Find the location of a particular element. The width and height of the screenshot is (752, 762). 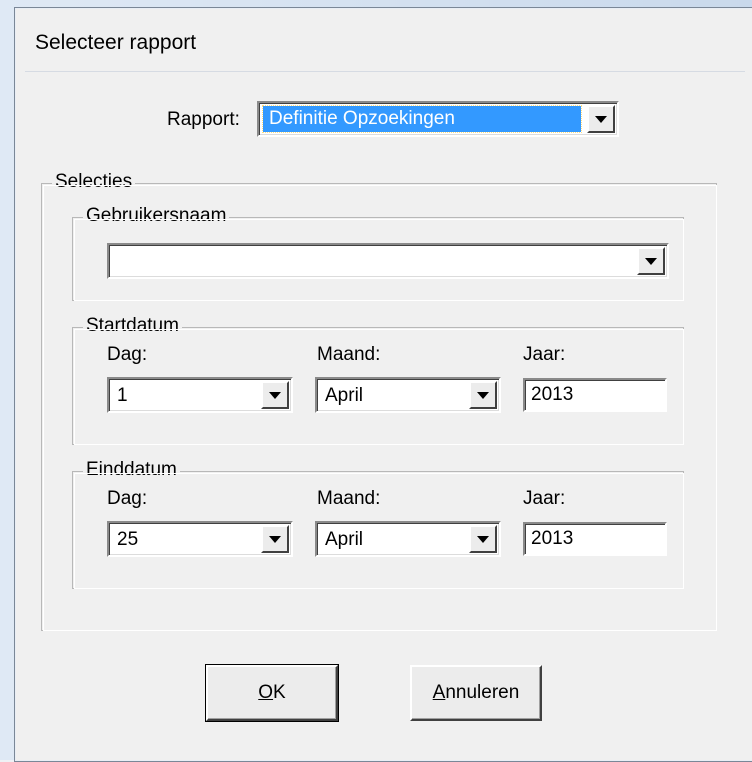

start-maand-value: April is located at coordinates (344, 395).